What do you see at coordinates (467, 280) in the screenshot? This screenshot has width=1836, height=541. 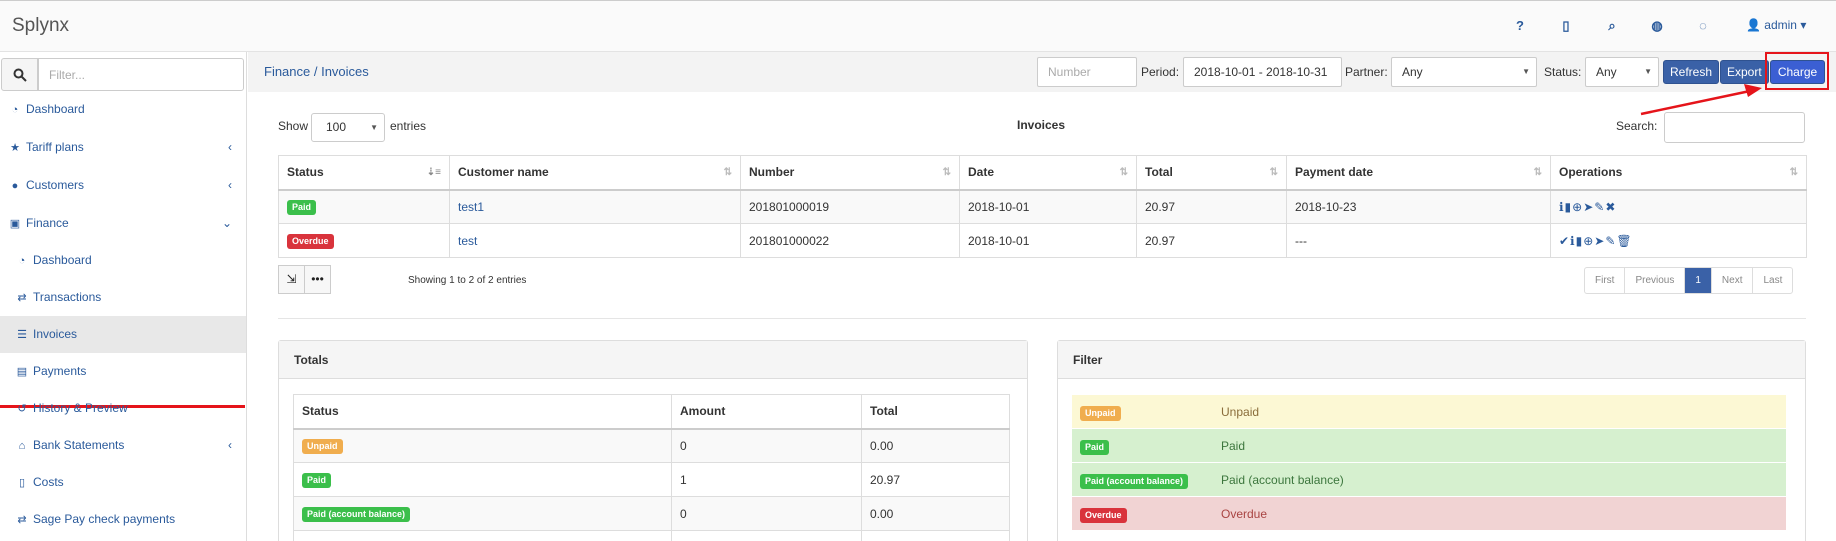 I see `pagination-info: Showing 1 to 2 of 2 entries` at bounding box center [467, 280].